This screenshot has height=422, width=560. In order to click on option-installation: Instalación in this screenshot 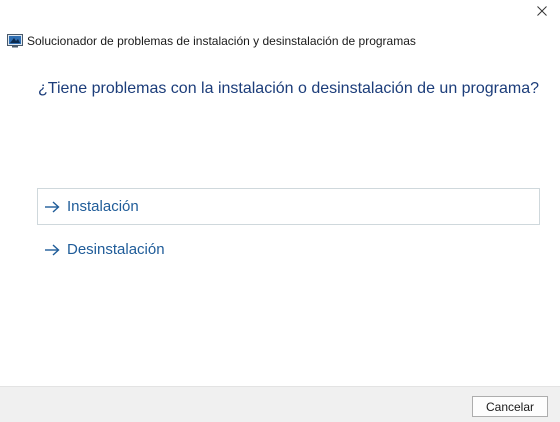, I will do `click(288, 206)`.